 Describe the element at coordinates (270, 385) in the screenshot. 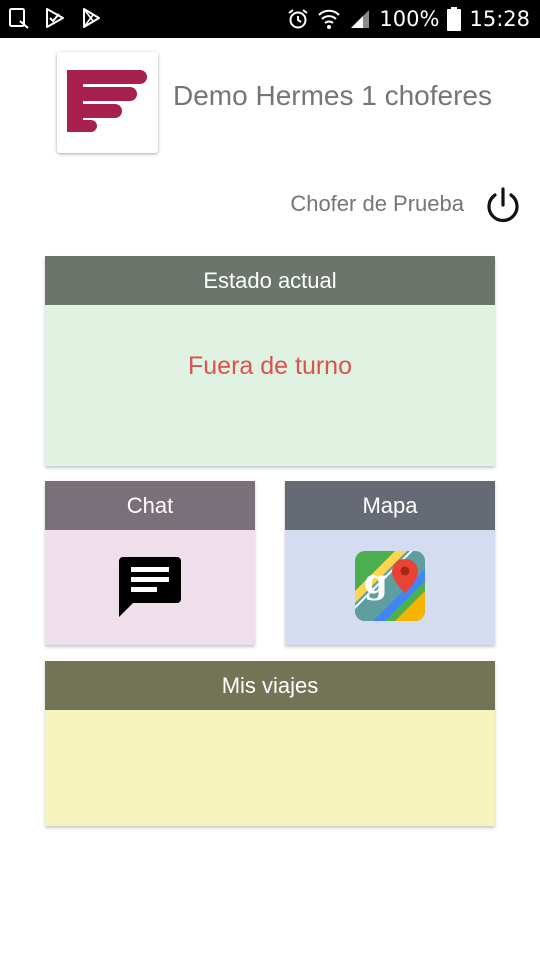

I see `status-card-body: Fuera de turno` at that location.